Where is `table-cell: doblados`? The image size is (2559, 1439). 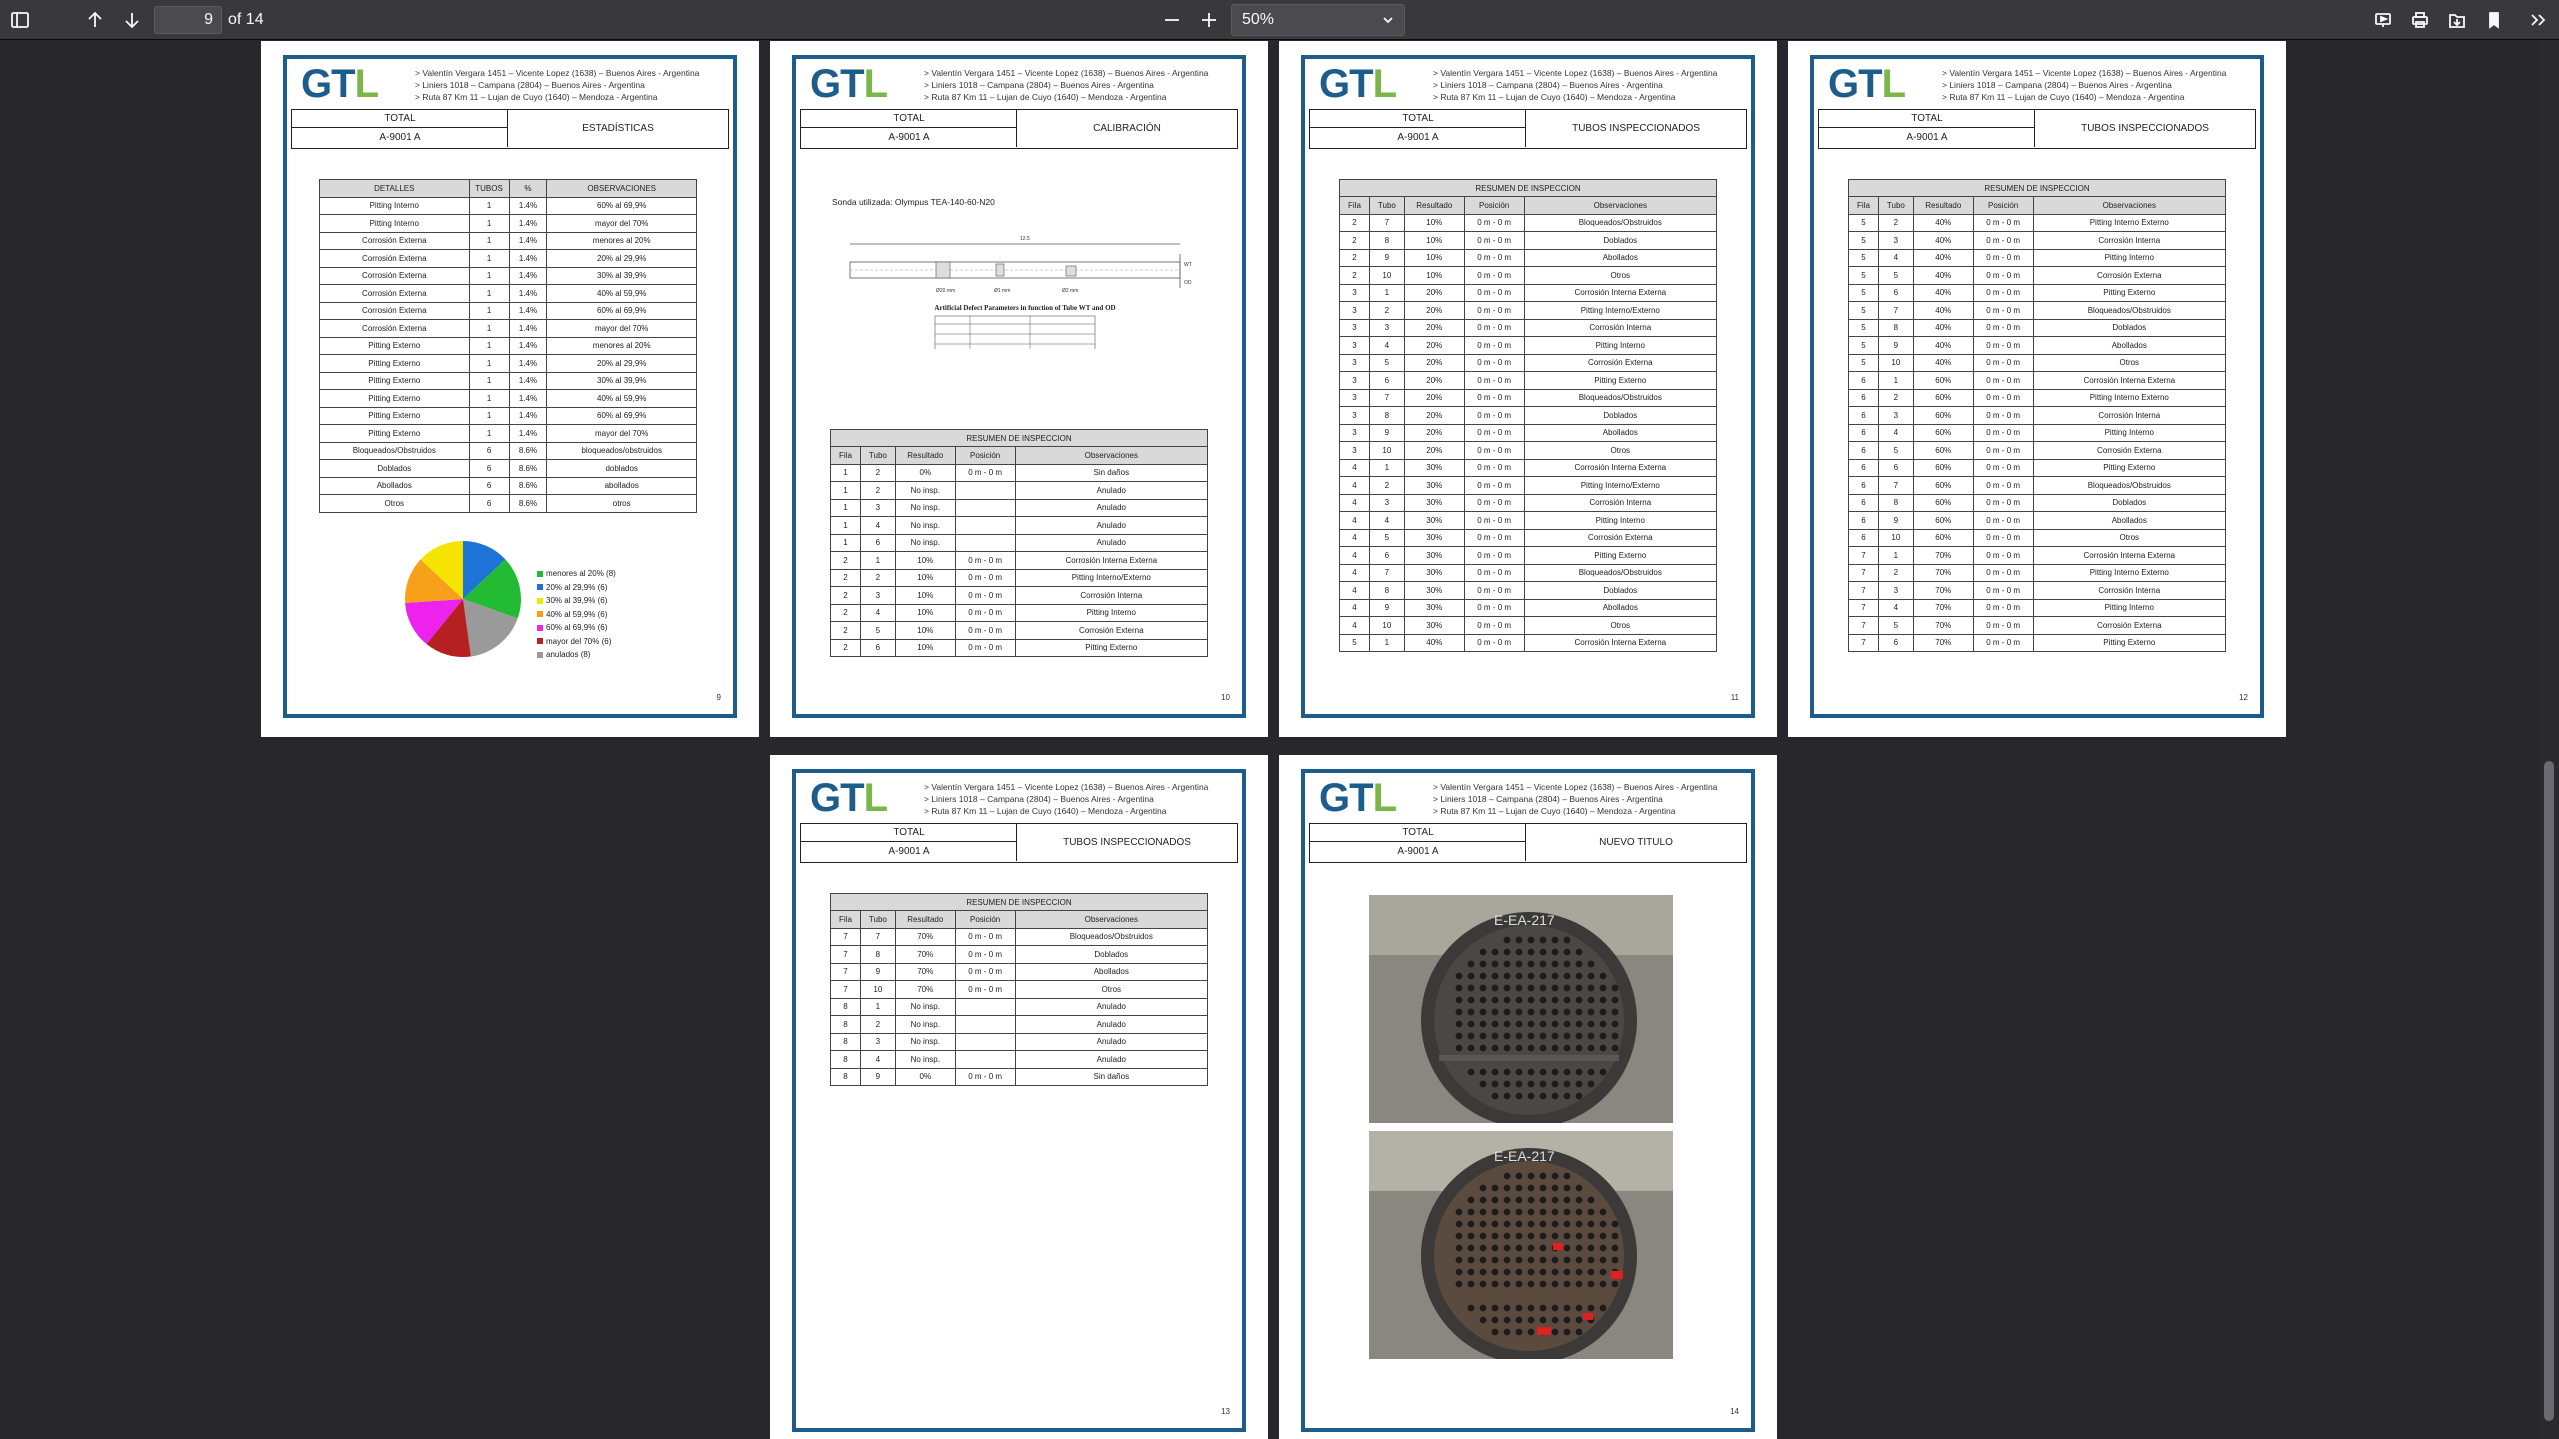
table-cell: doblados is located at coordinates (621, 468).